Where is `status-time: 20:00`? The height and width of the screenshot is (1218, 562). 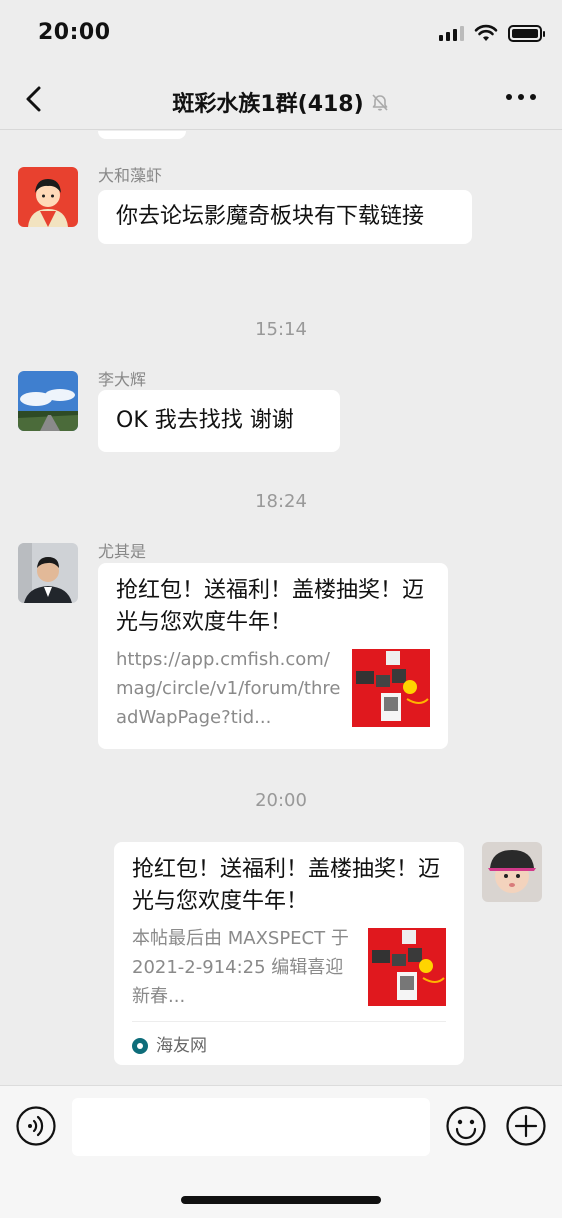 status-time: 20:00 is located at coordinates (74, 32).